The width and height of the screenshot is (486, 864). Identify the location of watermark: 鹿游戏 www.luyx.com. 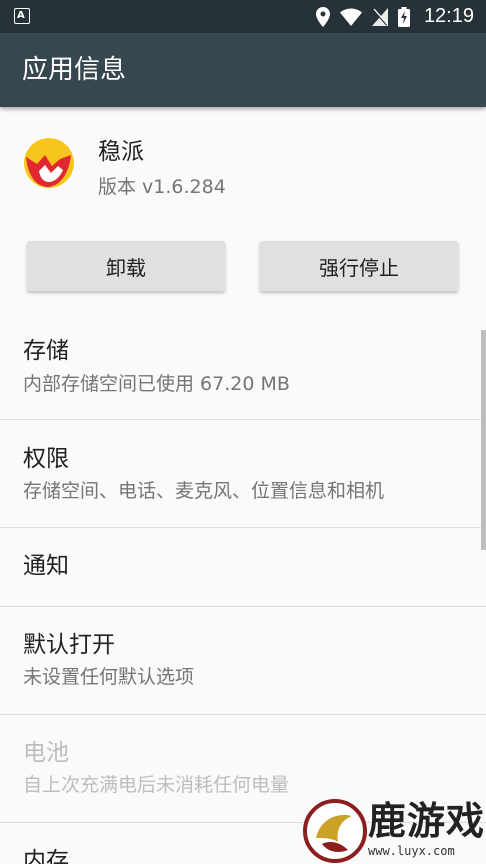
(393, 830).